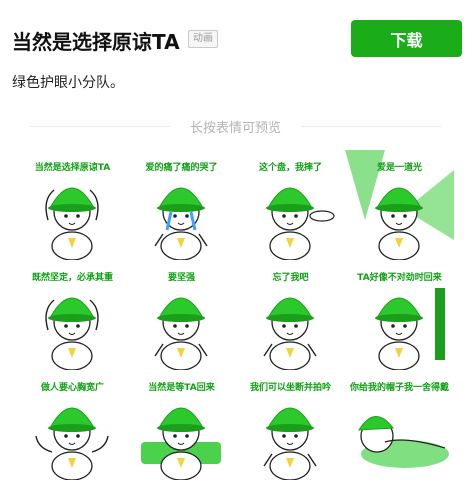 This screenshot has height=480, width=471. I want to click on sticker-caption: 要坚强, so click(181, 278).